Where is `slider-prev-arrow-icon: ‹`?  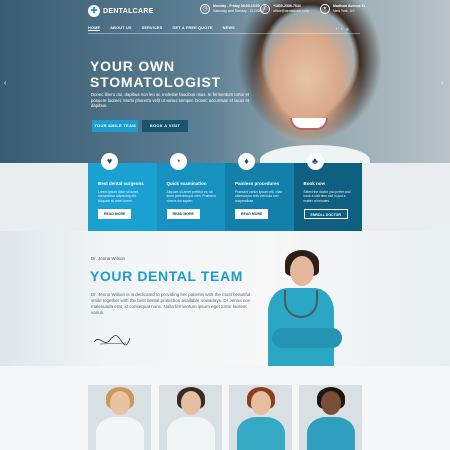
slider-prev-arrow-icon: ‹ is located at coordinates (5, 83).